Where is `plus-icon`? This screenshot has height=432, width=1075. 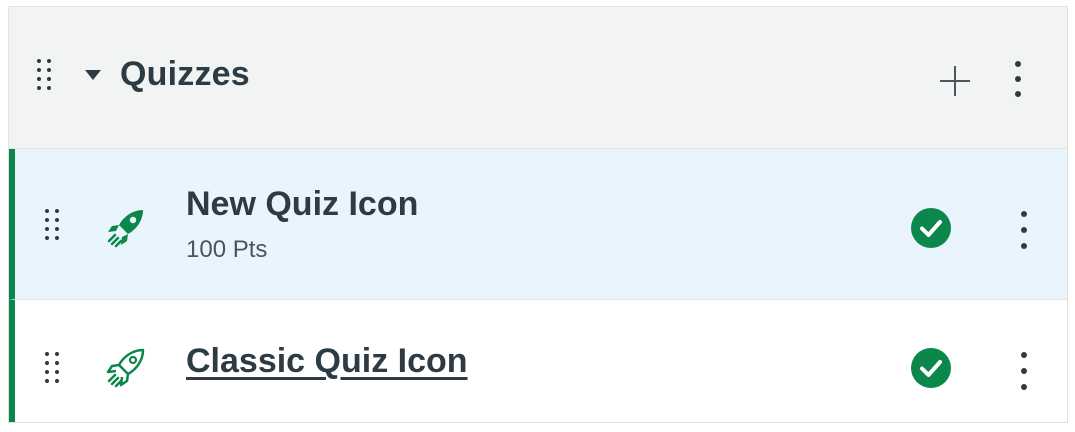 plus-icon is located at coordinates (955, 81).